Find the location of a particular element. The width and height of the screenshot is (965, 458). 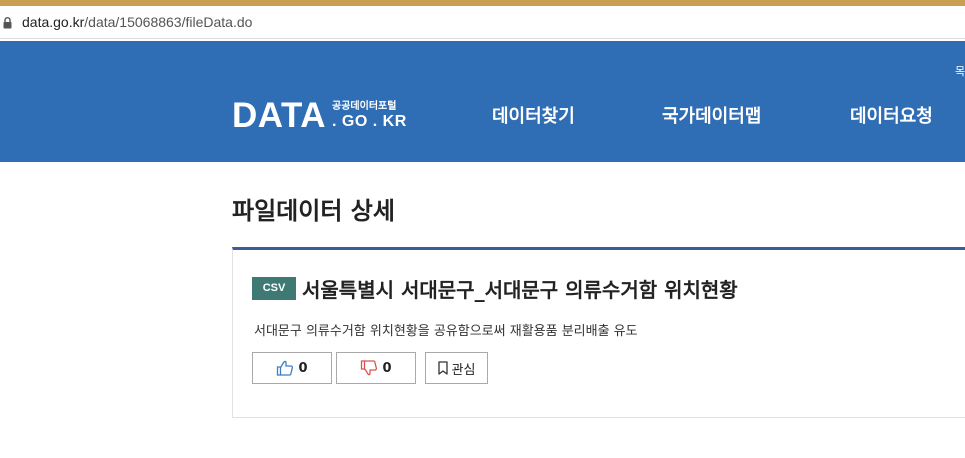

dataset-description: 서대문구 의류수거함 위치현황을 공유함으로써 재활용품 분리배출 유도 is located at coordinates (446, 331).